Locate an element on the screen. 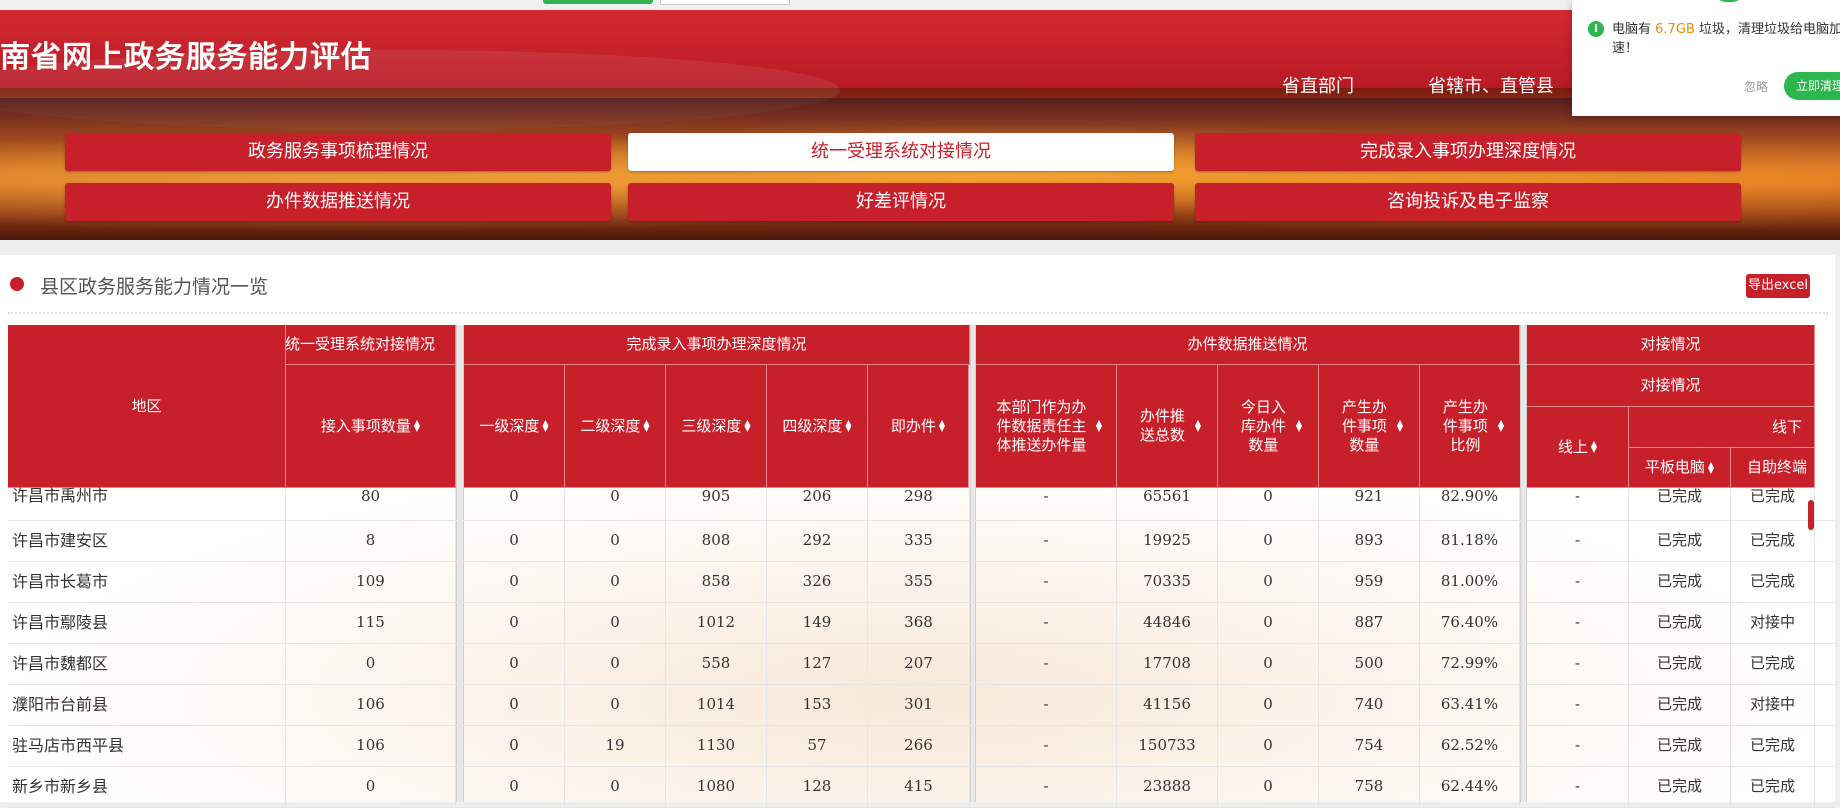 Image resolution: width=1840 pixels, height=808 pixels. header-lv4: 四级深度 ▲ ▼ is located at coordinates (817, 426).